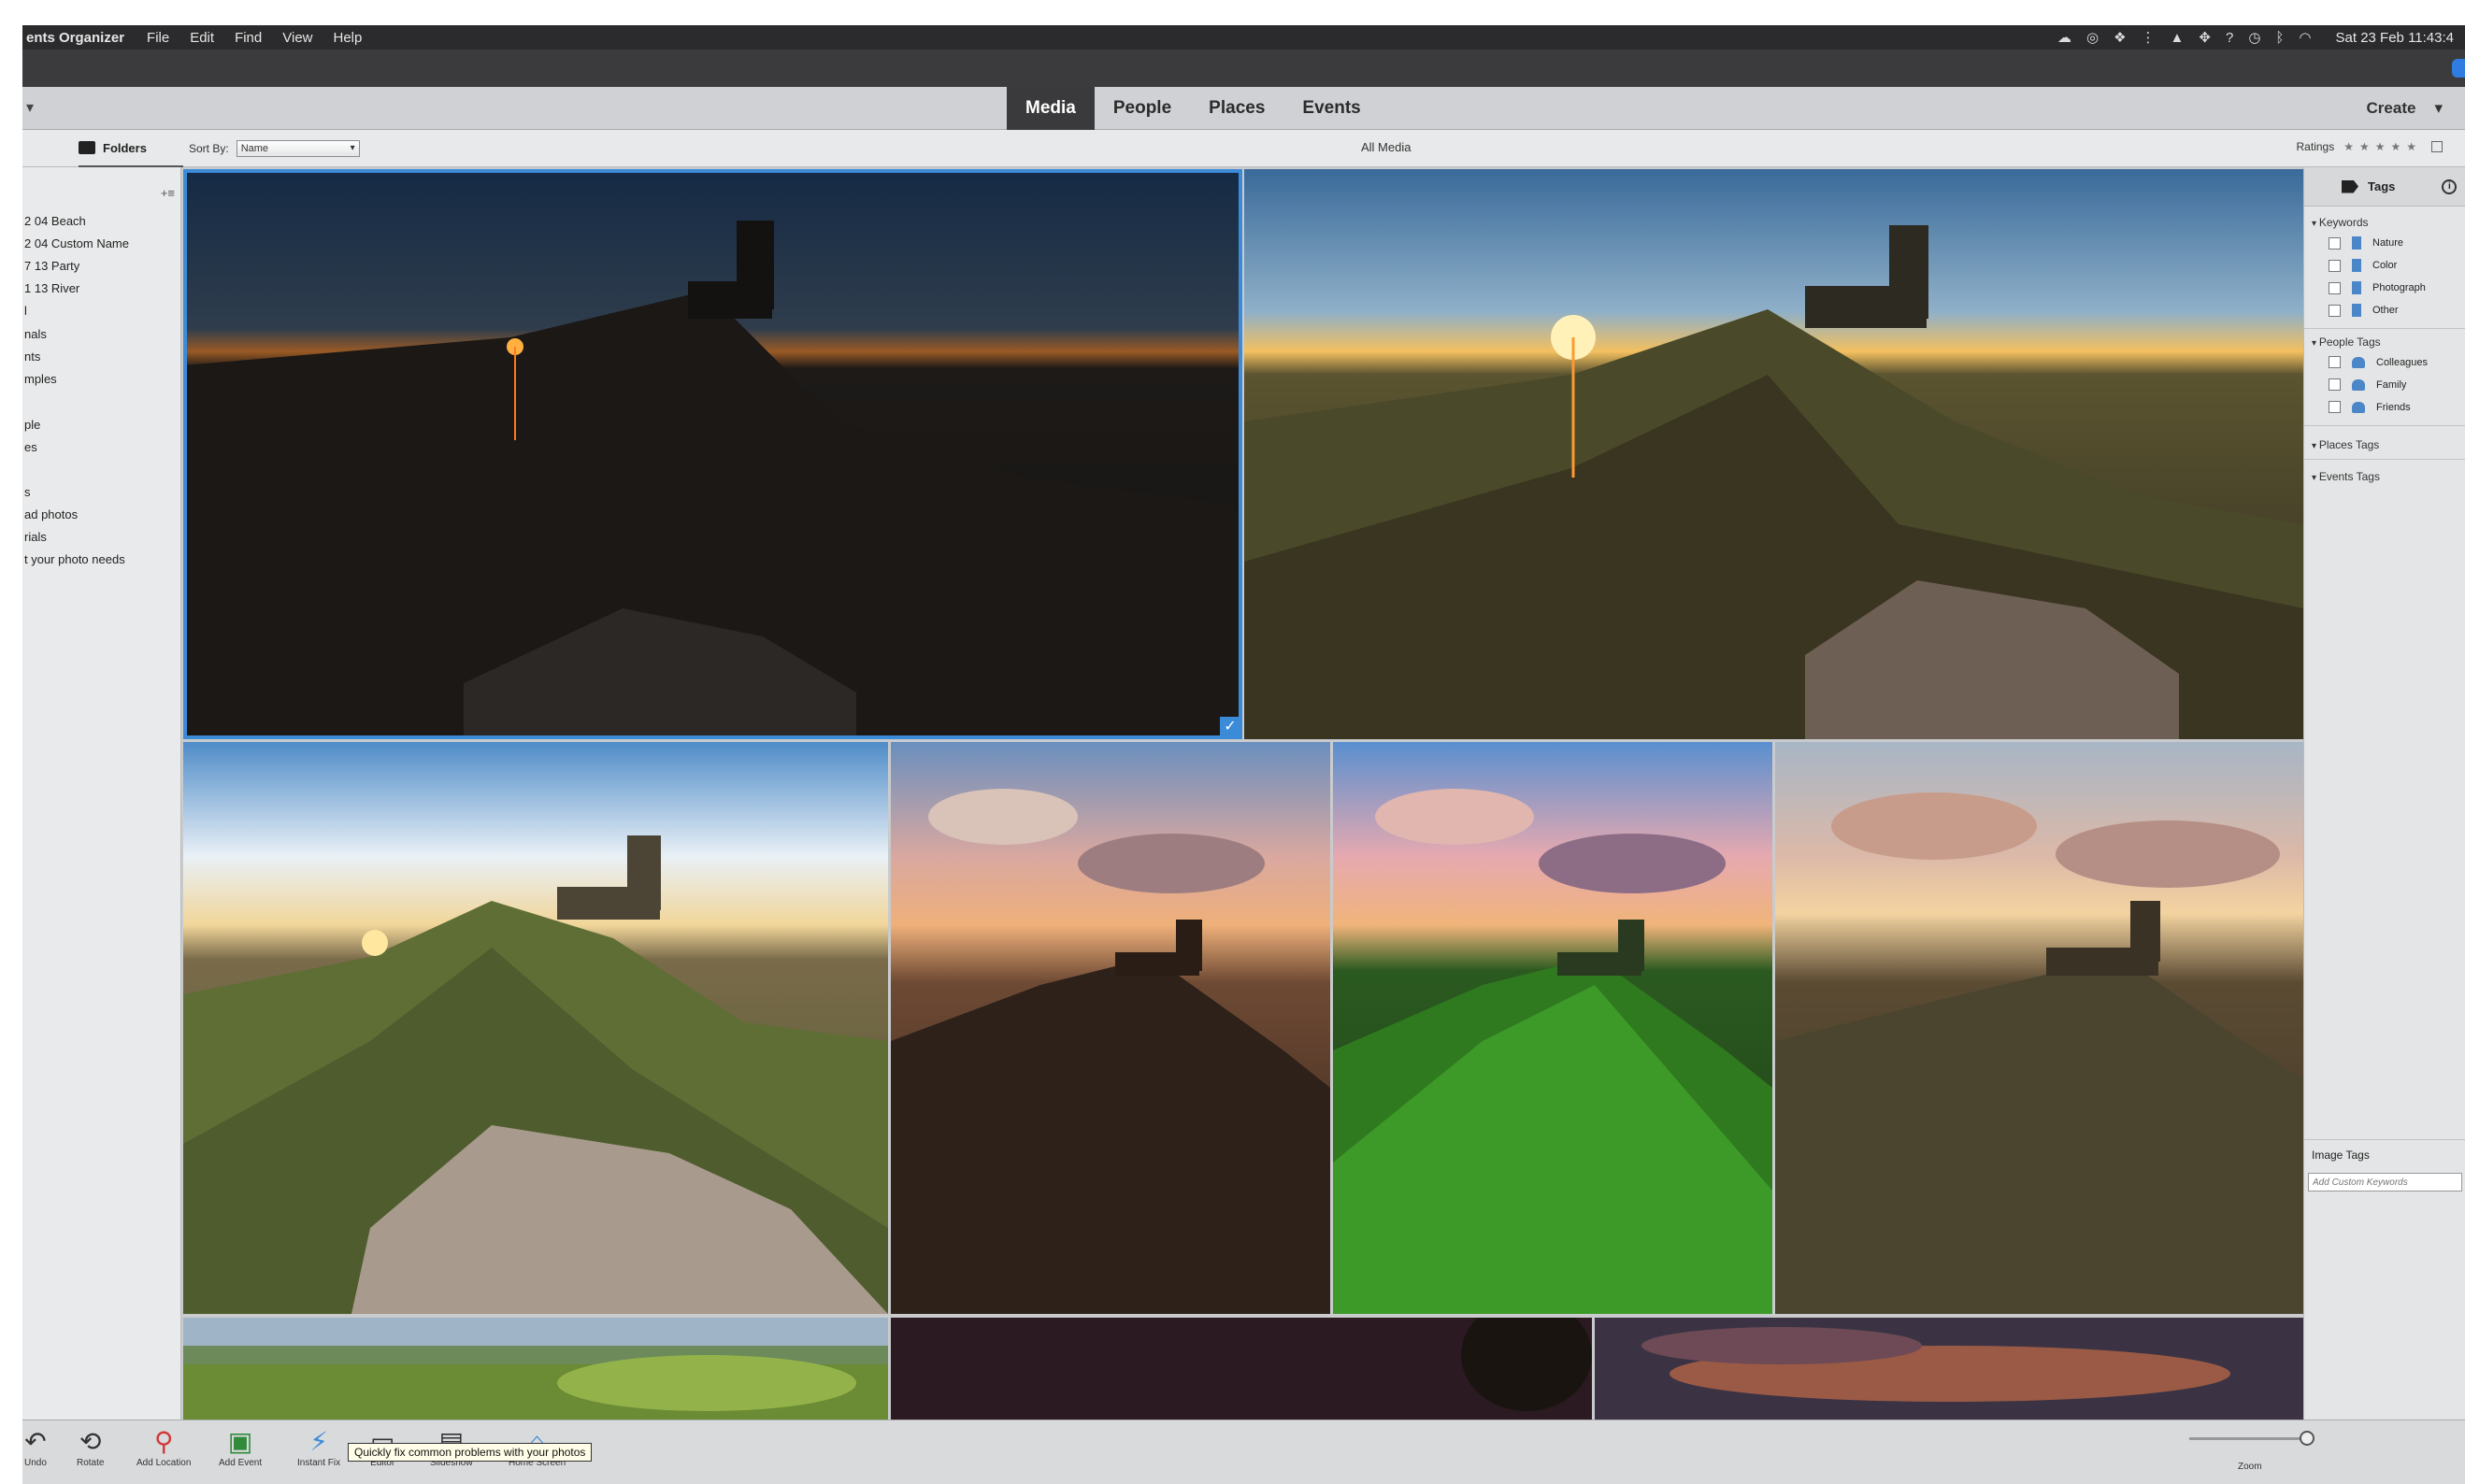 This screenshot has height=1484, width=2465. What do you see at coordinates (2450, 186) in the screenshot?
I see `info-icon: i` at bounding box center [2450, 186].